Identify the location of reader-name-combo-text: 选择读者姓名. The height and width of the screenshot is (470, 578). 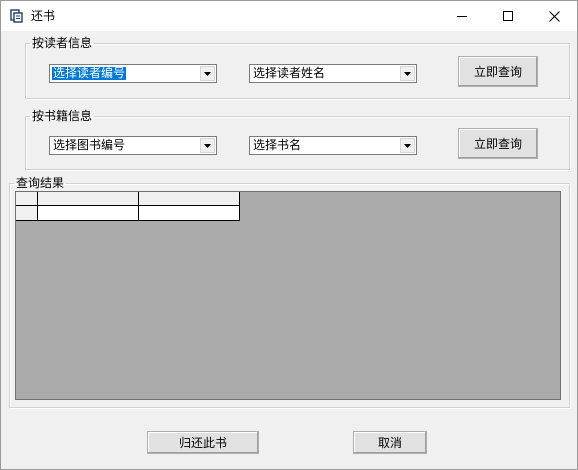
(289, 73).